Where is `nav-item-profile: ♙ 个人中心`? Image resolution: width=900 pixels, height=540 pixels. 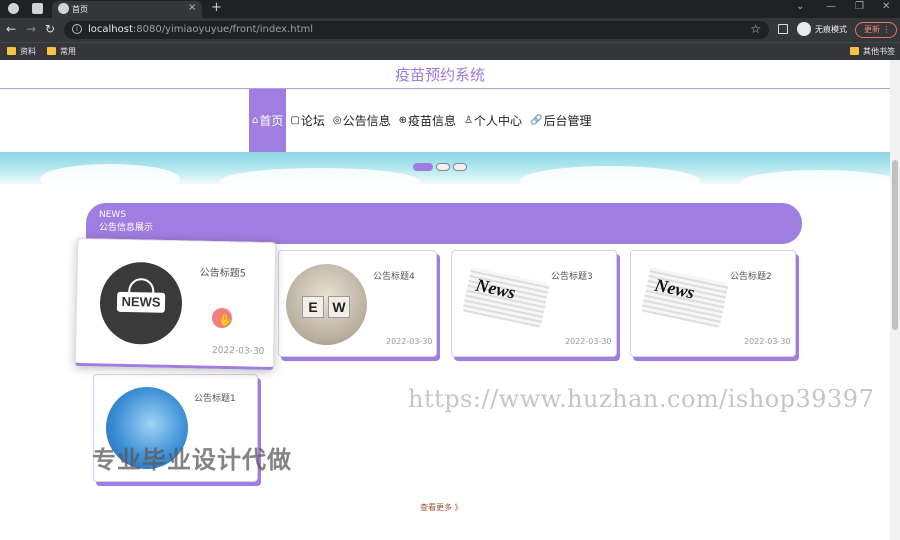
nav-item-profile: ♙ 个人中心 is located at coordinates (493, 120).